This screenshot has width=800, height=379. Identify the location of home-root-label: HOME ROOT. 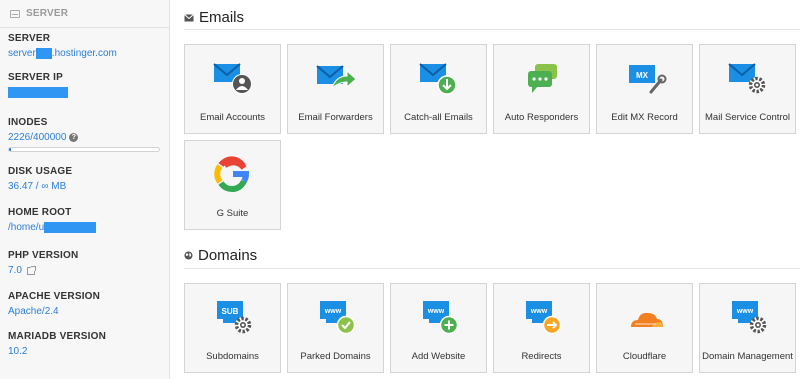
(40, 212).